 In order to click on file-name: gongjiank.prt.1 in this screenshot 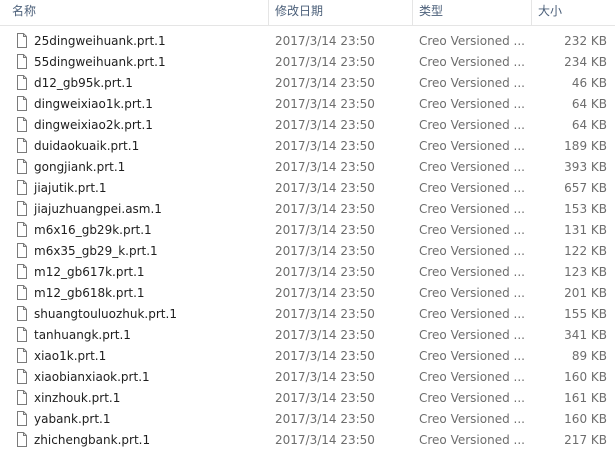, I will do `click(80, 167)`.